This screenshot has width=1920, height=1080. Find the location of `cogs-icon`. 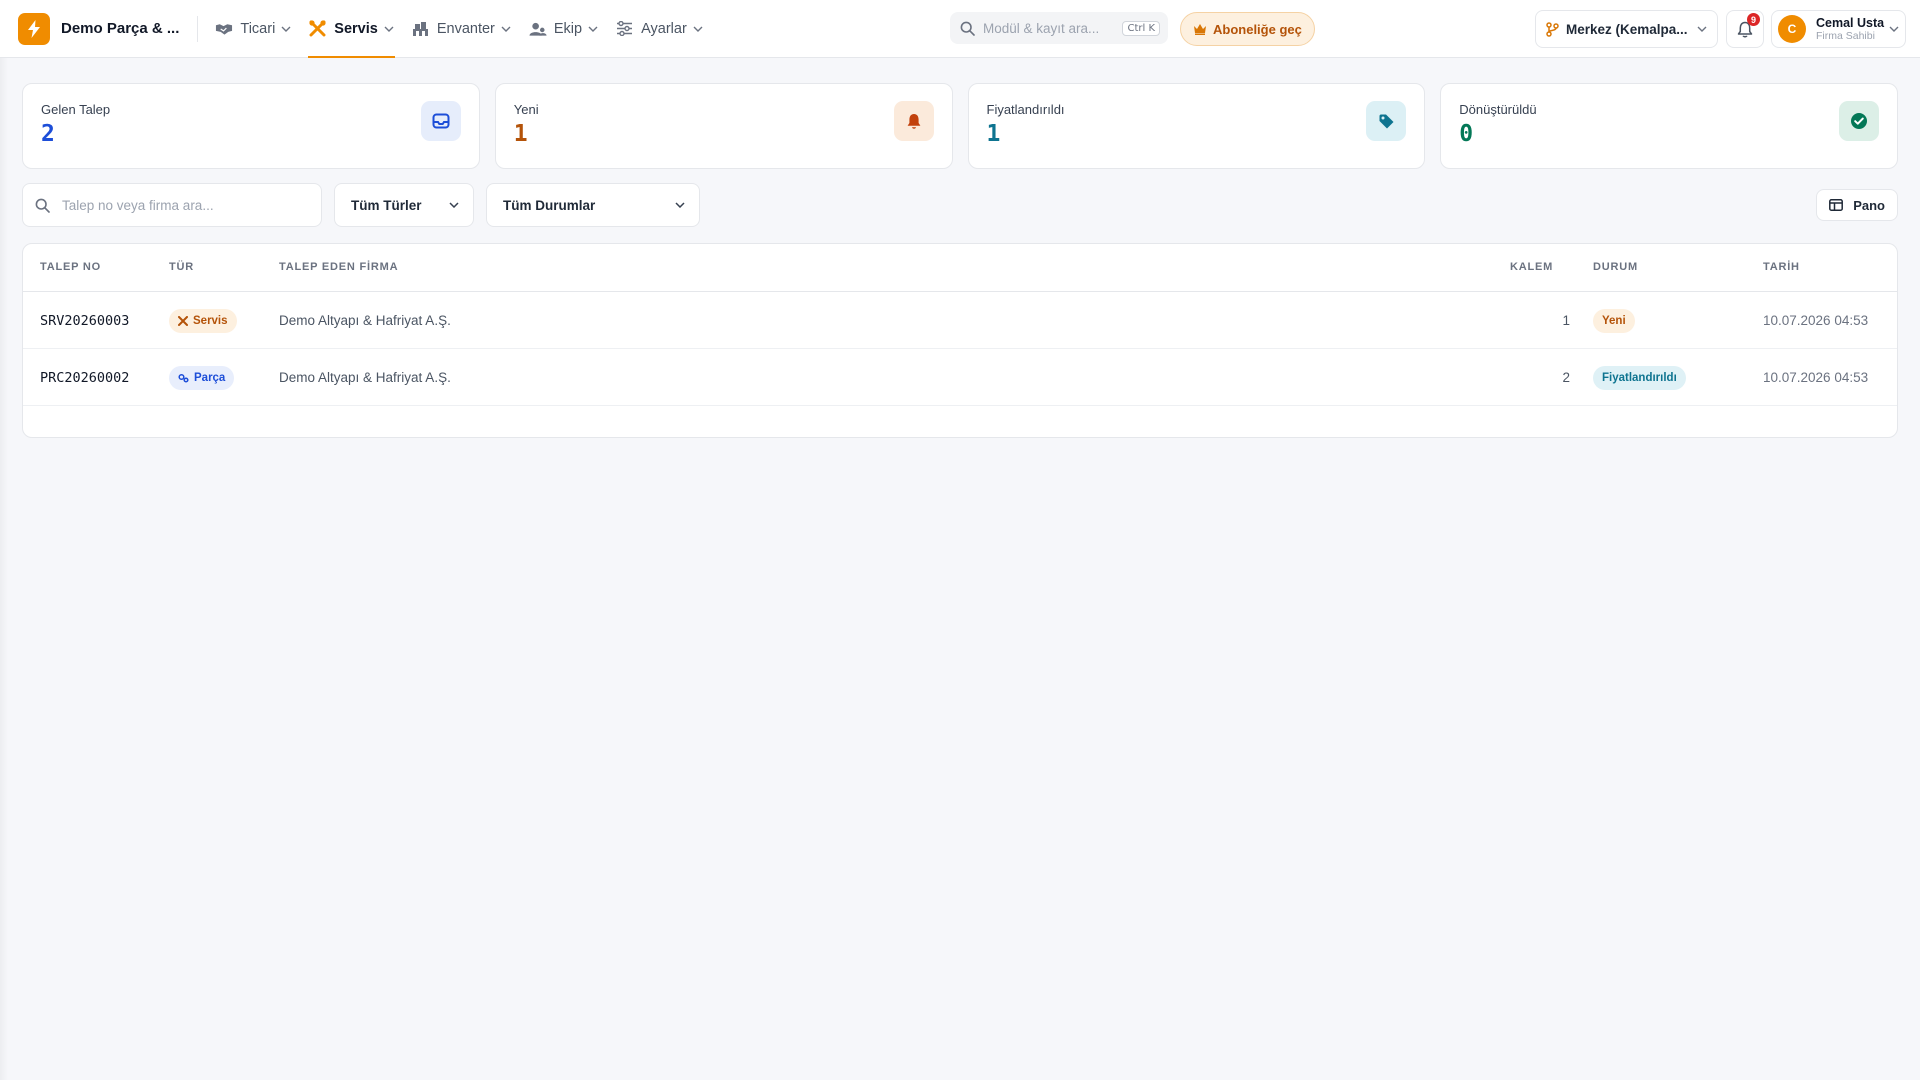

cogs-icon is located at coordinates (183, 378).